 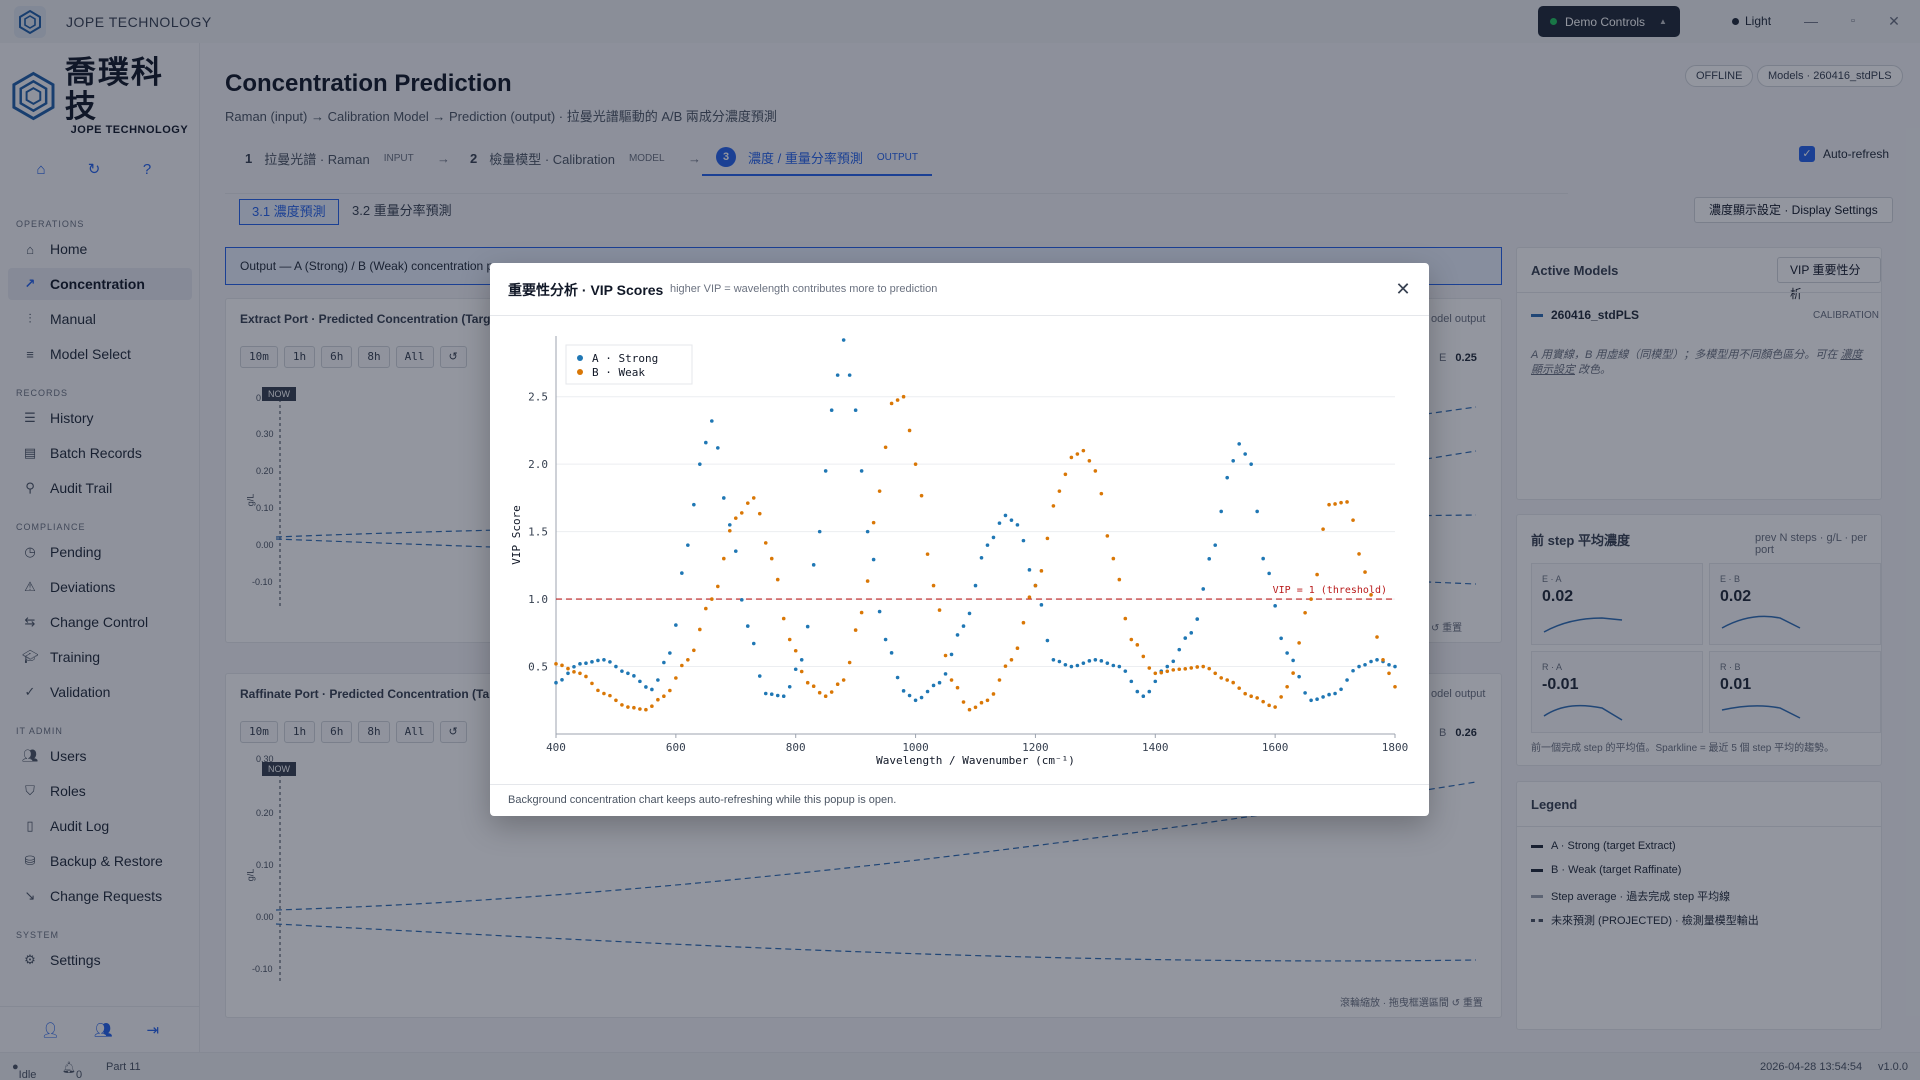 What do you see at coordinates (975, 760) in the screenshot?
I see `x-axis-label: Wavelength / Wavenumber (cm⁻¹)` at bounding box center [975, 760].